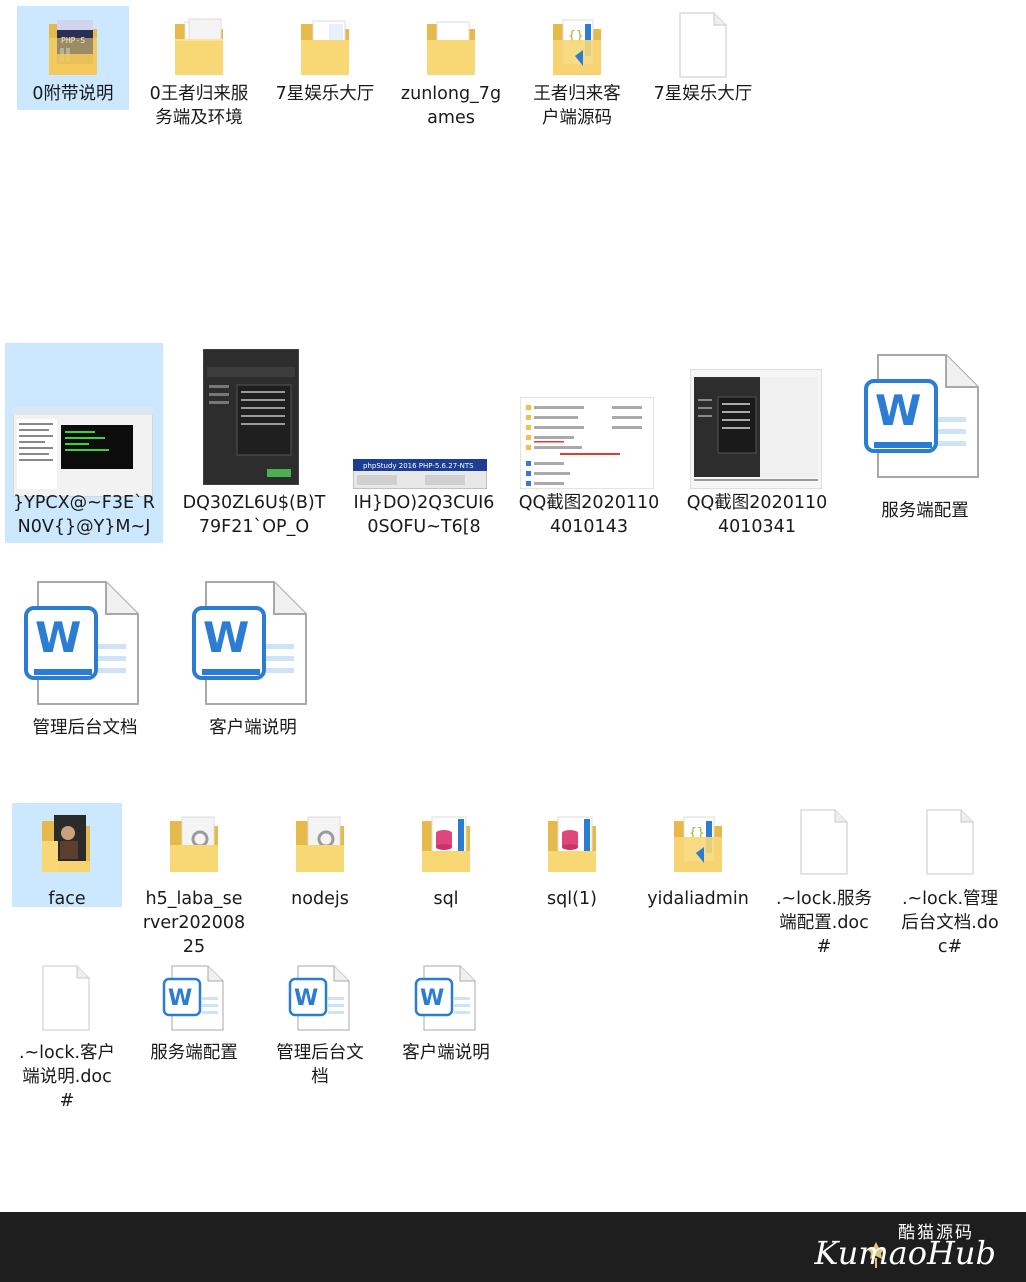 This screenshot has width=1026, height=1282. Describe the element at coordinates (418, 466) in the screenshot. I see `svg-text: phpStudy 2016 PHP-5.6.27-NTS` at that location.